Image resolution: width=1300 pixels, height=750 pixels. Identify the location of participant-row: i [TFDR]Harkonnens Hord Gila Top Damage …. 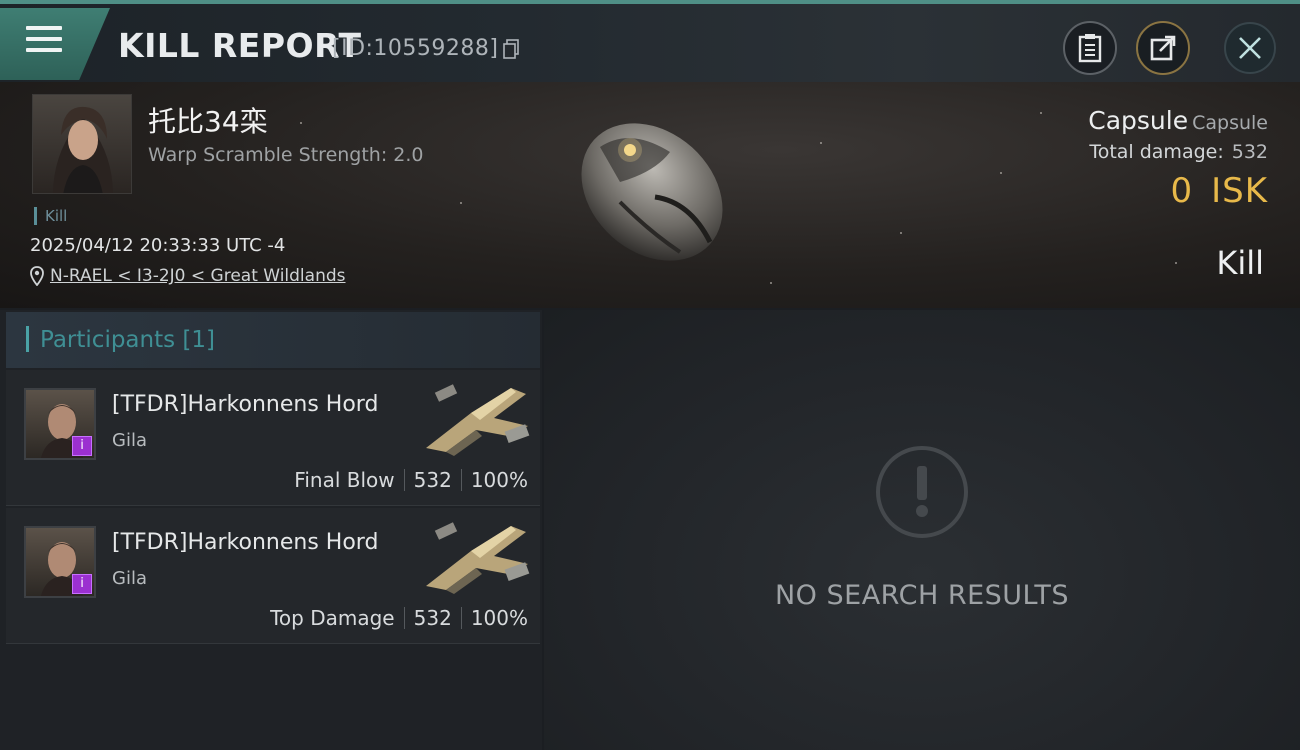
(273, 576).